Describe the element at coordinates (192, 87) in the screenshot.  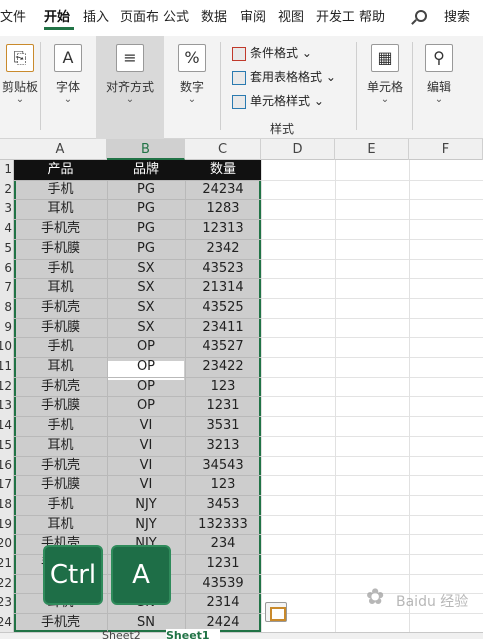
I see `number-group: % 数字 ⌄` at that location.